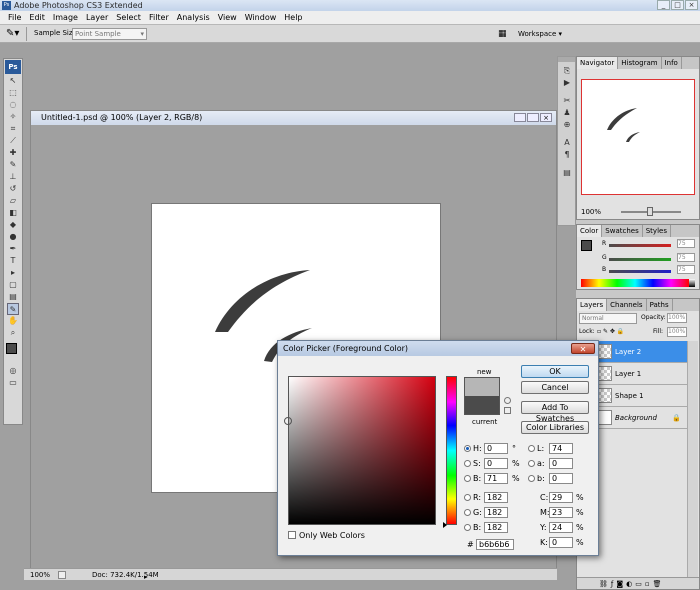 Image resolution: width=700 pixels, height=590 pixels. I want to click on tab-channels: Channels, so click(627, 305).